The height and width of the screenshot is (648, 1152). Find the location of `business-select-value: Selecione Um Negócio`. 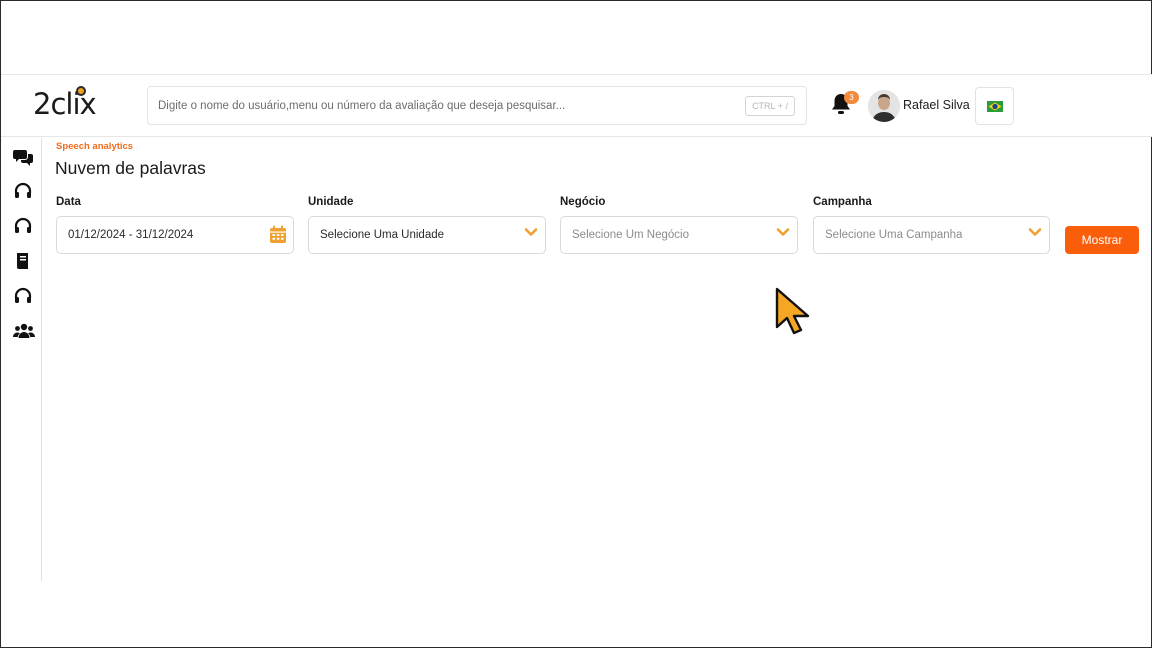

business-select-value: Selecione Um Negócio is located at coordinates (630, 235).